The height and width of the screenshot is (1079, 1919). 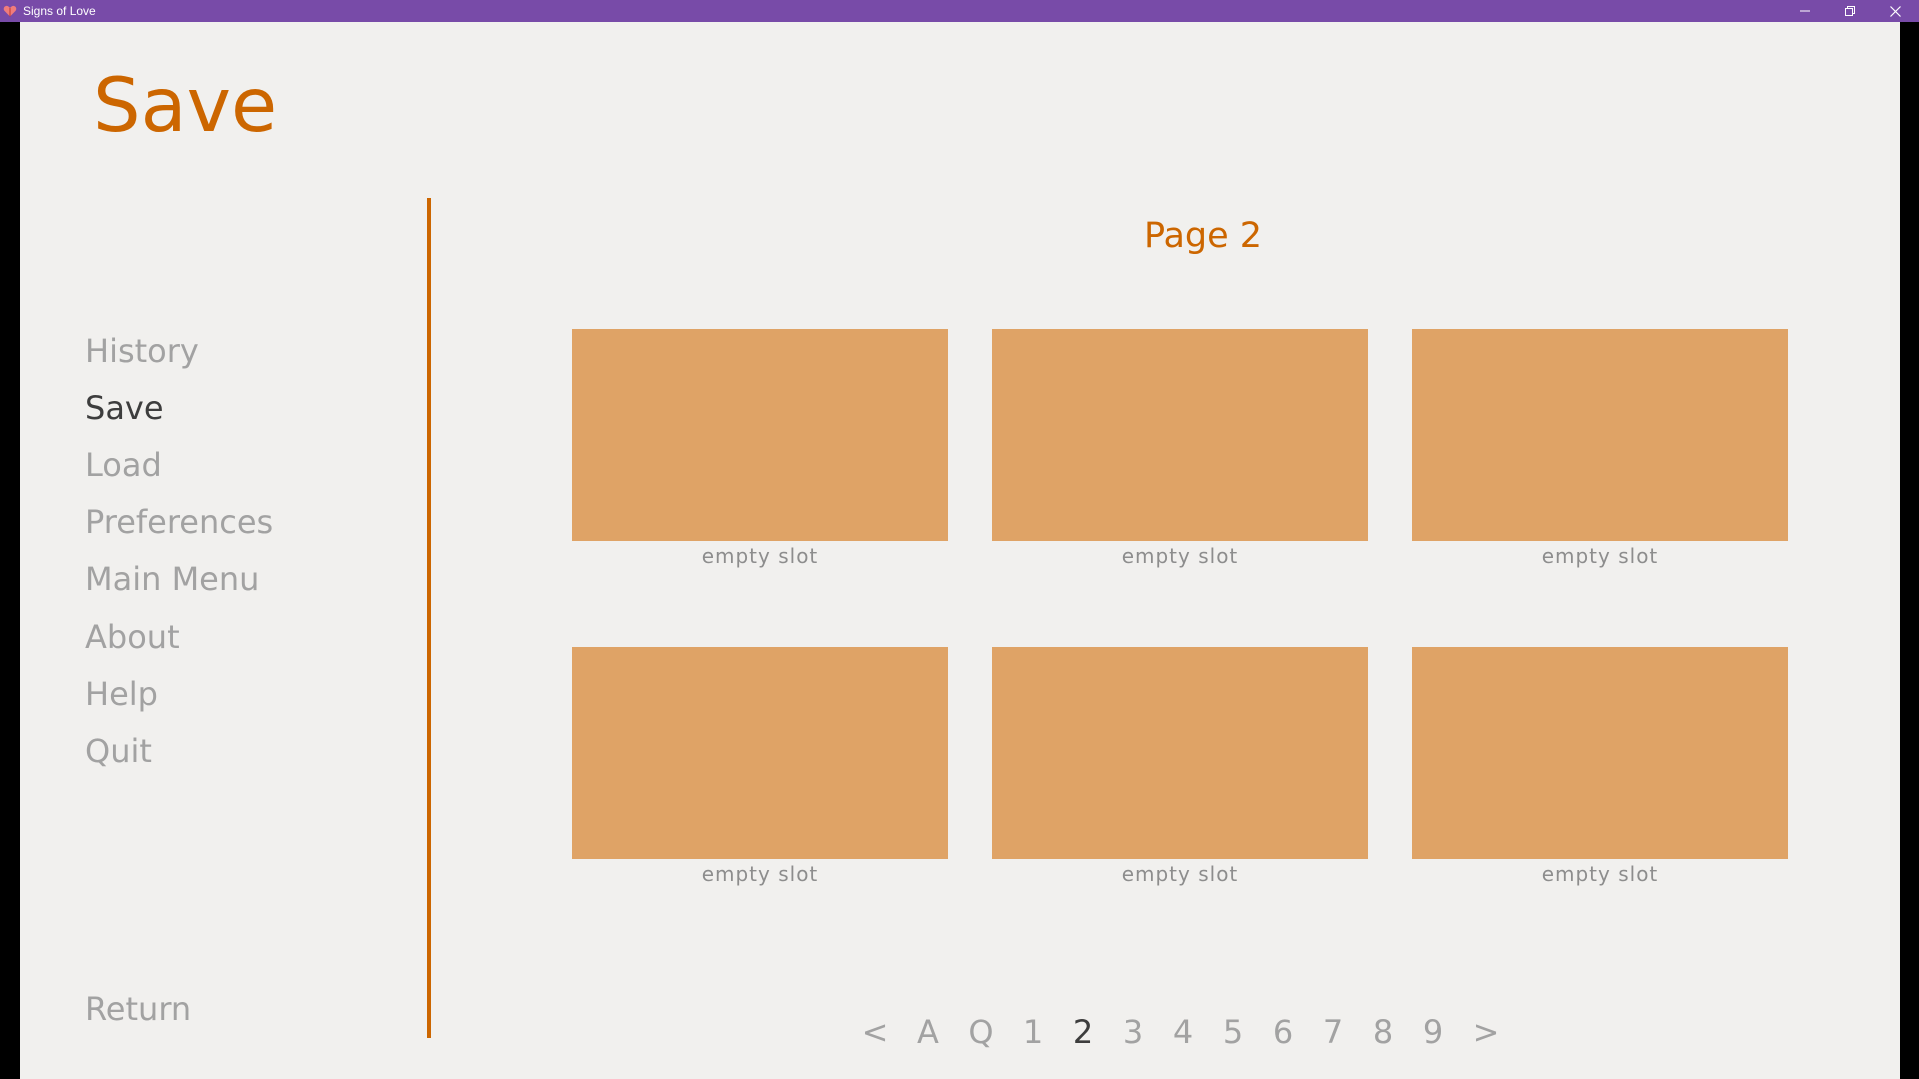 I want to click on nav-quit: Quit, so click(x=118, y=751).